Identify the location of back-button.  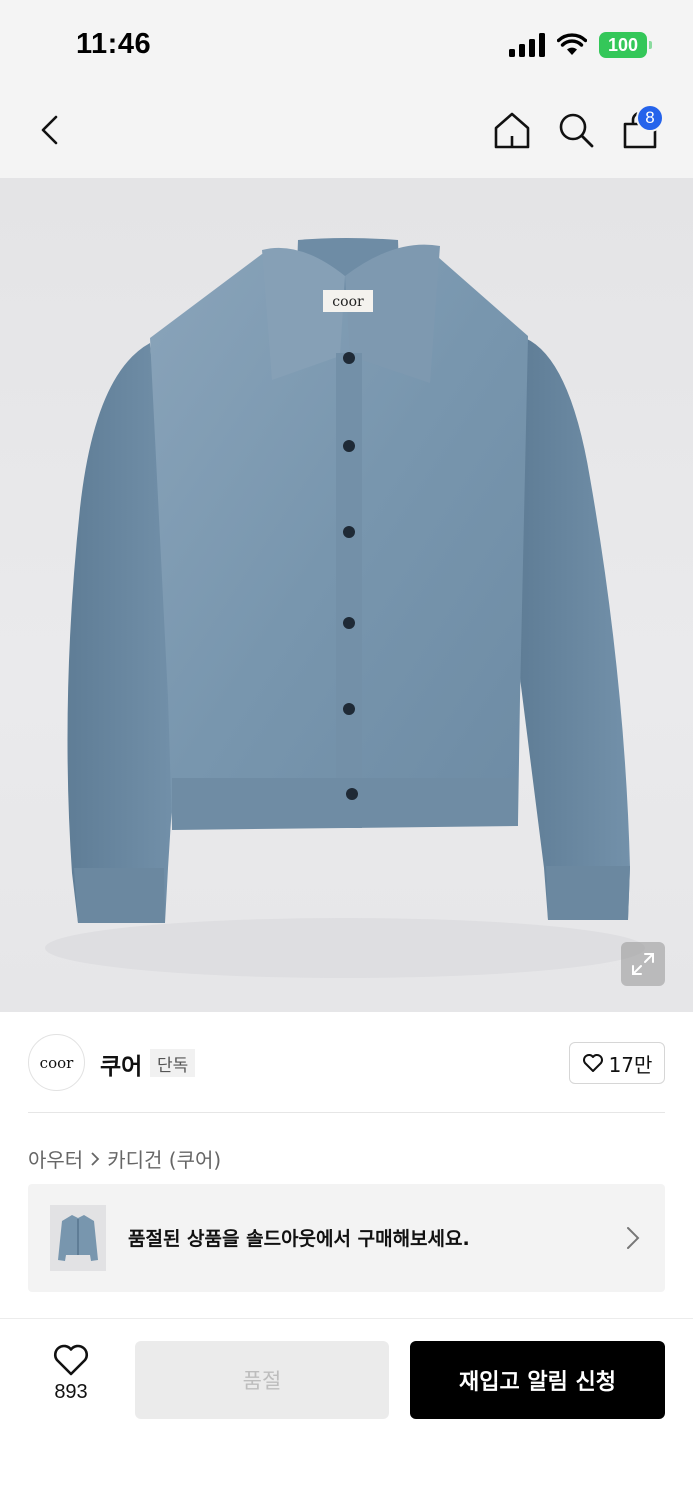
(50, 130).